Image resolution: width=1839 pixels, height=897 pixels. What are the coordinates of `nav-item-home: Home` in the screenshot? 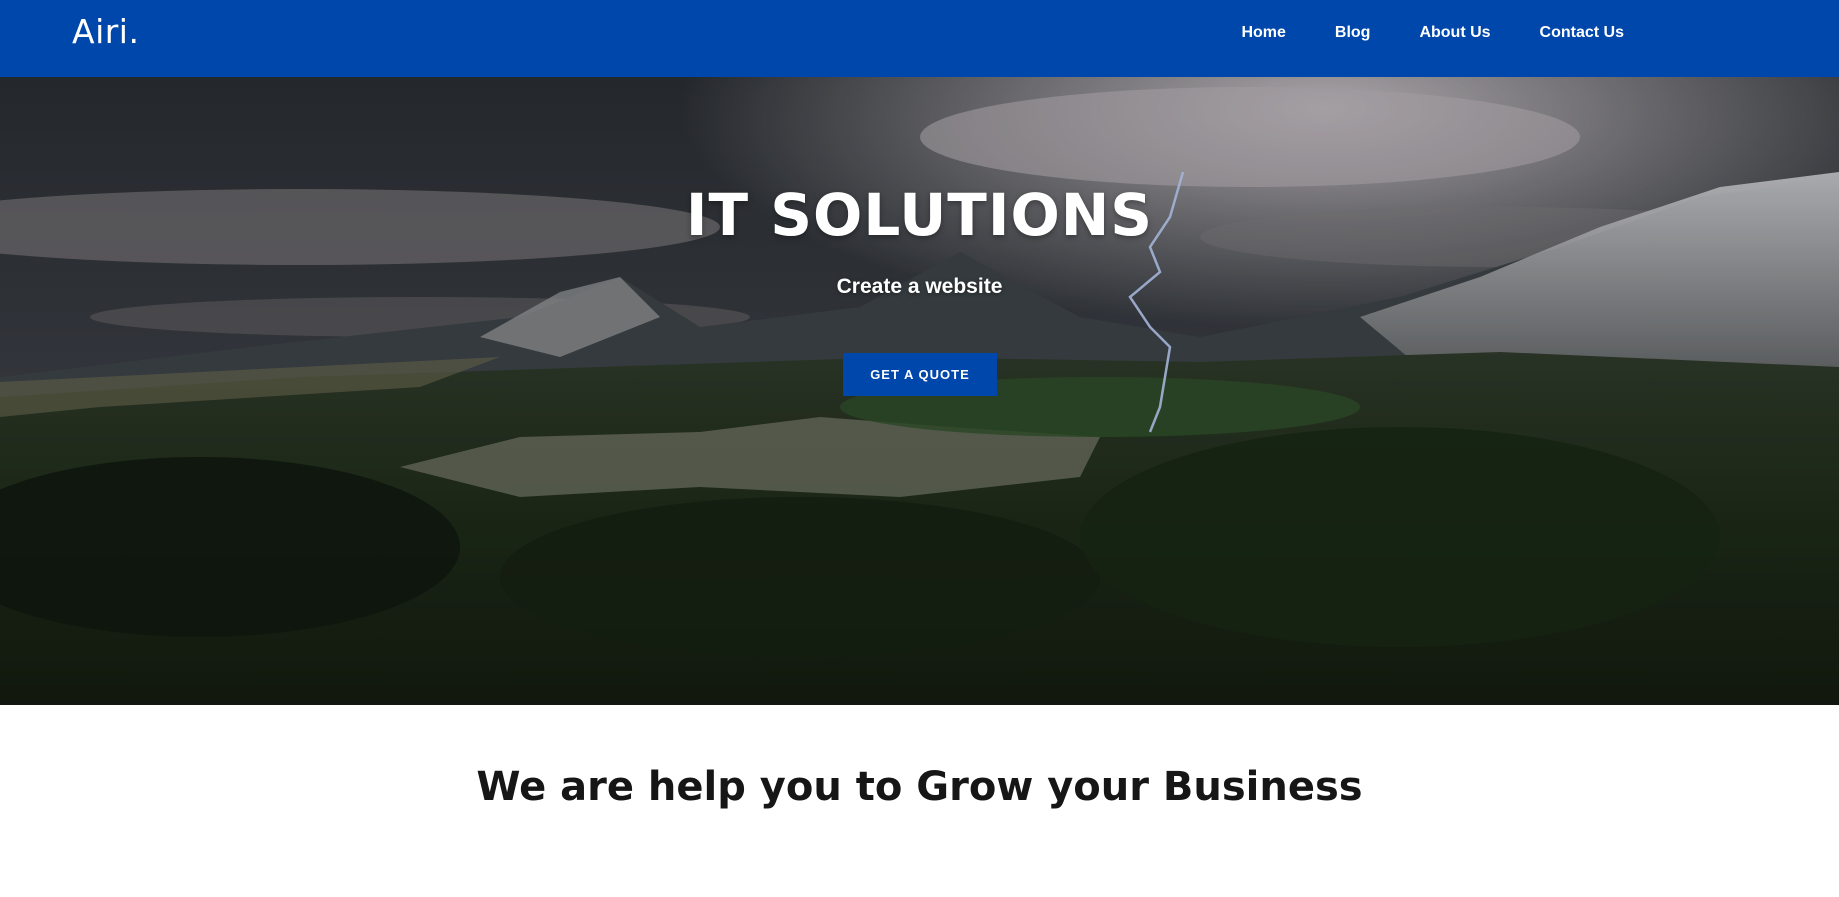 It's located at (1263, 33).